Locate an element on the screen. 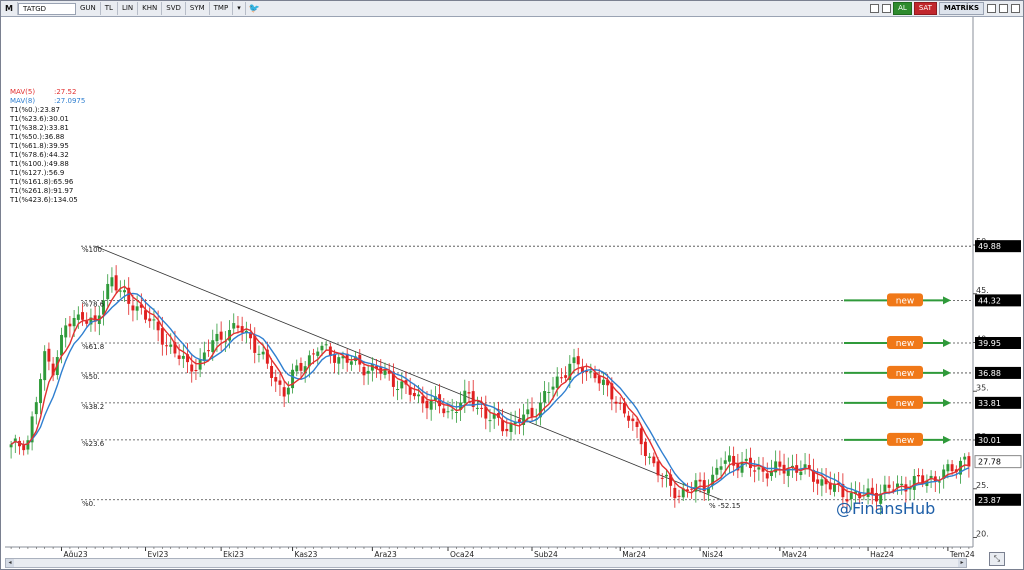 The image size is (1024, 570). close-icon is located at coordinates (1015, 8).